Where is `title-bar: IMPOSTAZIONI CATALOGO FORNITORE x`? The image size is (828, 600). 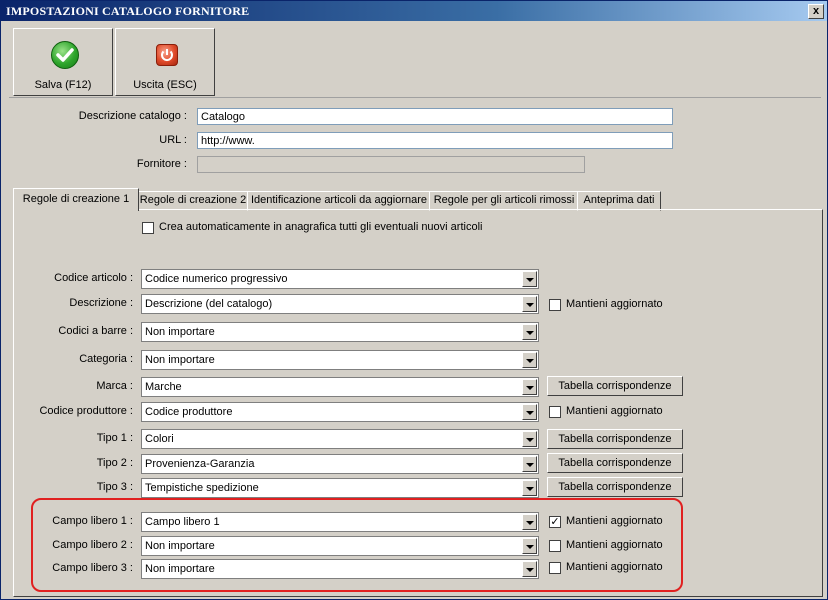 title-bar: IMPOSTAZIONI CATALOGO FORNITORE x is located at coordinates (414, 11).